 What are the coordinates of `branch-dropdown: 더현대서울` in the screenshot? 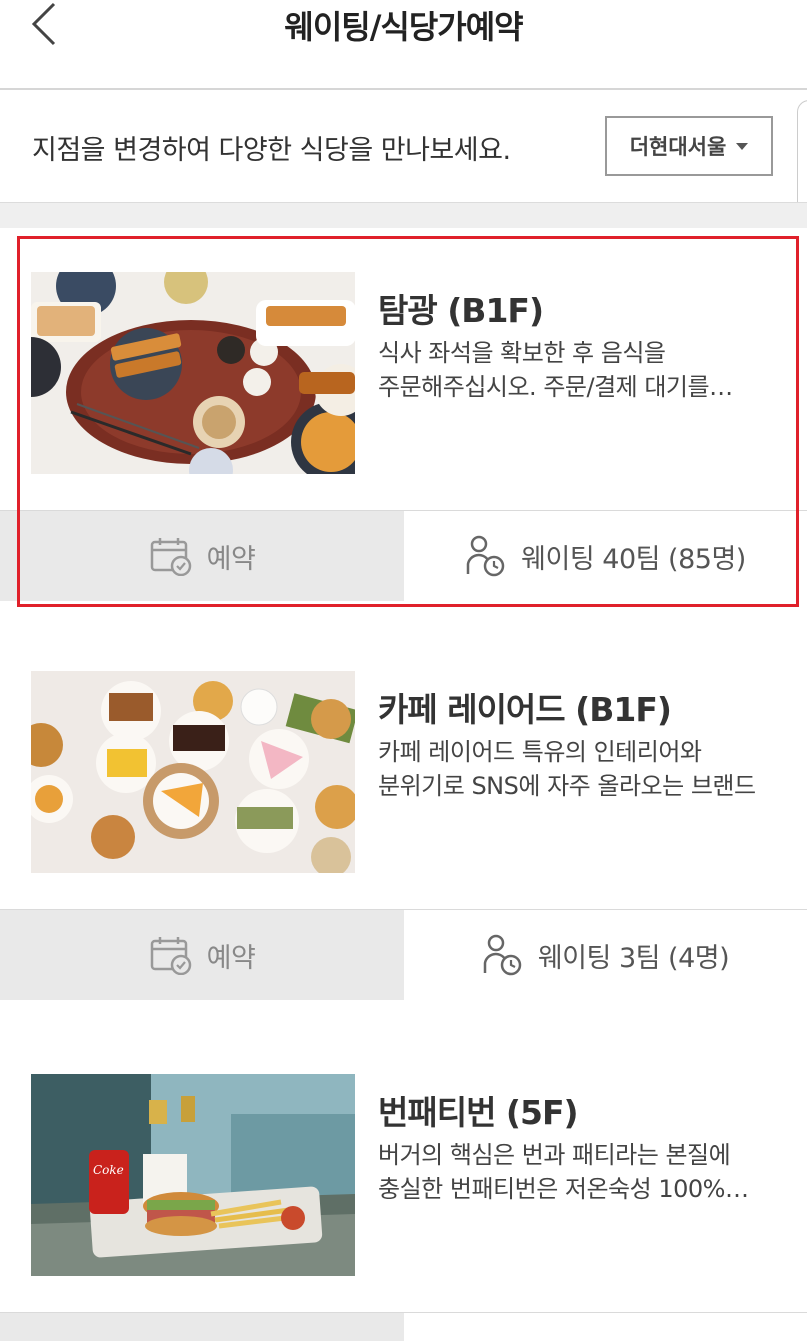 It's located at (689, 146).